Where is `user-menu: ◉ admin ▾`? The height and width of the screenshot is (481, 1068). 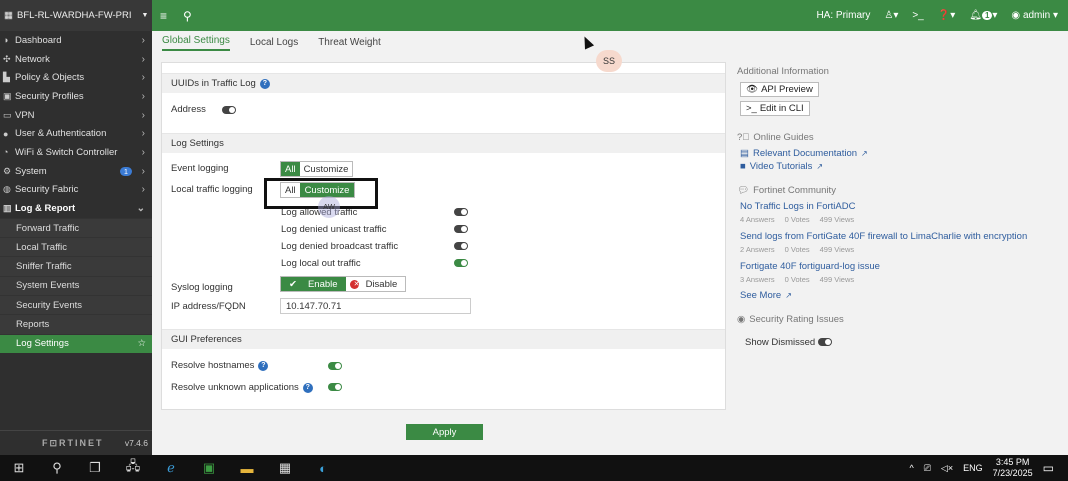 user-menu: ◉ admin ▾ is located at coordinates (1034, 15).